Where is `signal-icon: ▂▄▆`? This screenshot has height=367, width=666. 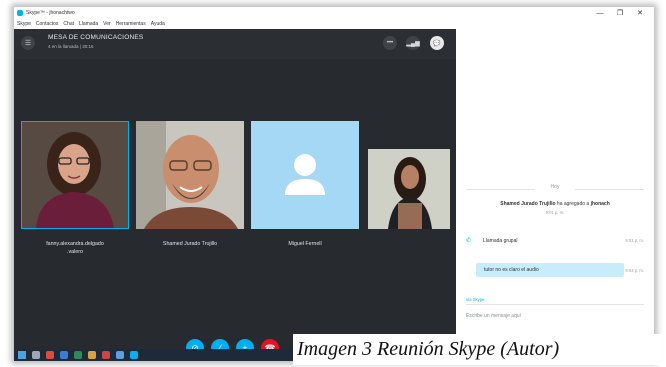 signal-icon: ▂▄▆ is located at coordinates (413, 43).